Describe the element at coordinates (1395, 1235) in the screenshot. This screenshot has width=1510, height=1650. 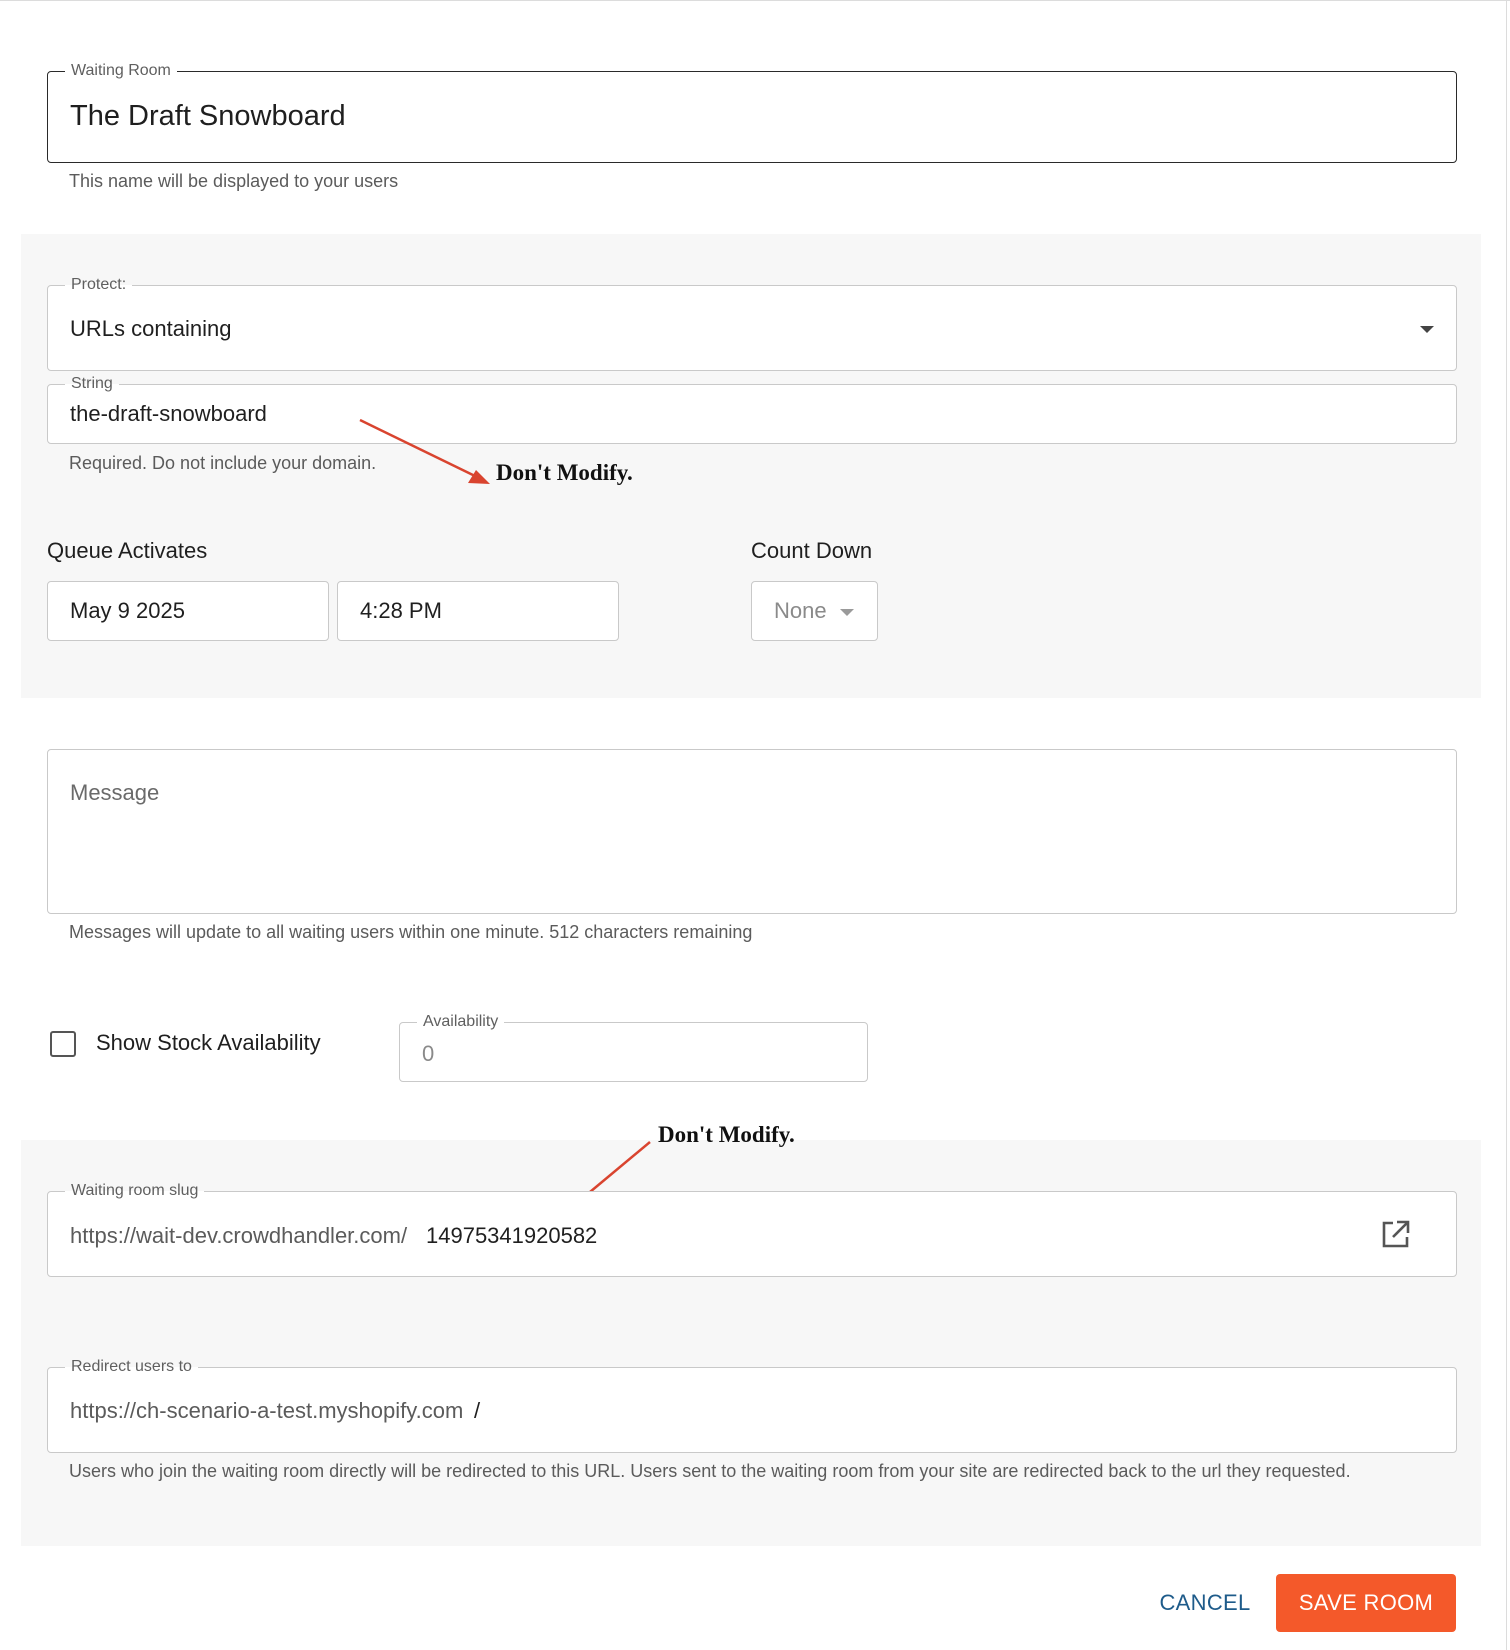
I see `external-link-icon` at that location.